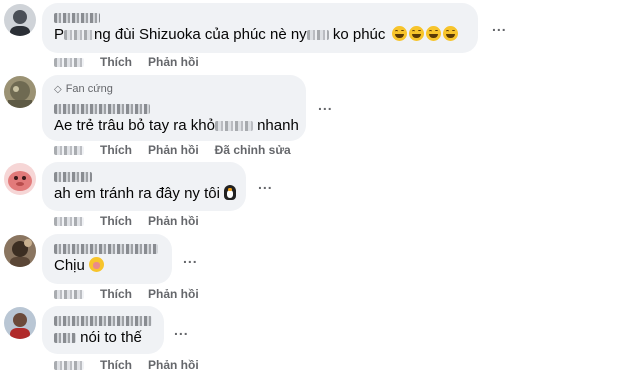 The height and width of the screenshot is (372, 640). I want to click on comment-text: Png đùi Shizuoka của phúc nè ny ko phúc, so click(260, 35).